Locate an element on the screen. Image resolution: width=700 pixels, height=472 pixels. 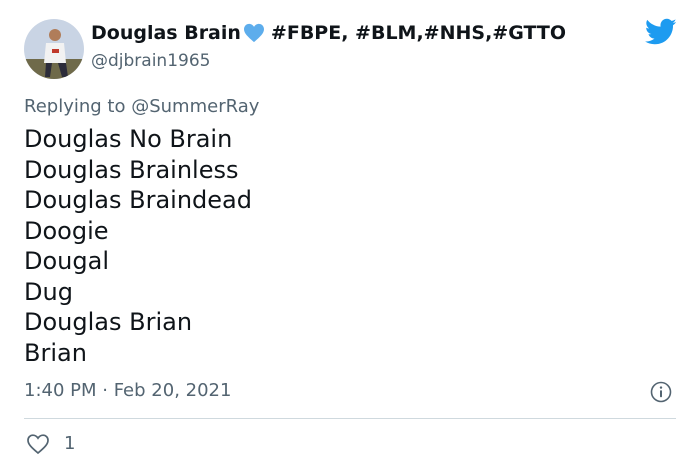
tweet-line: Douglas Brainless is located at coordinates (131, 169).